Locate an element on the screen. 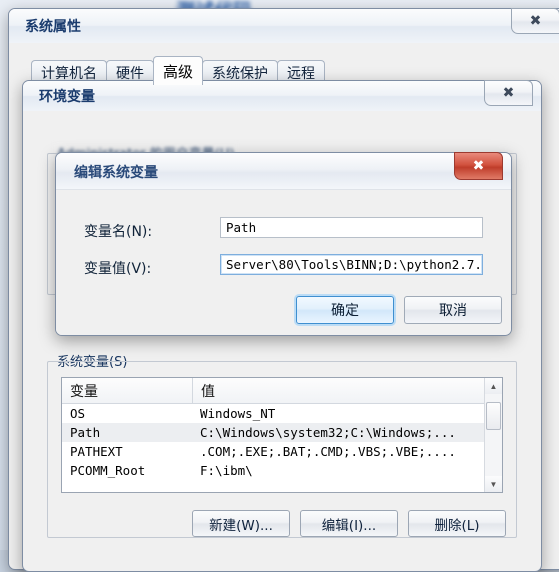  environment-variables-close-button: ✖ is located at coordinates (508, 93).